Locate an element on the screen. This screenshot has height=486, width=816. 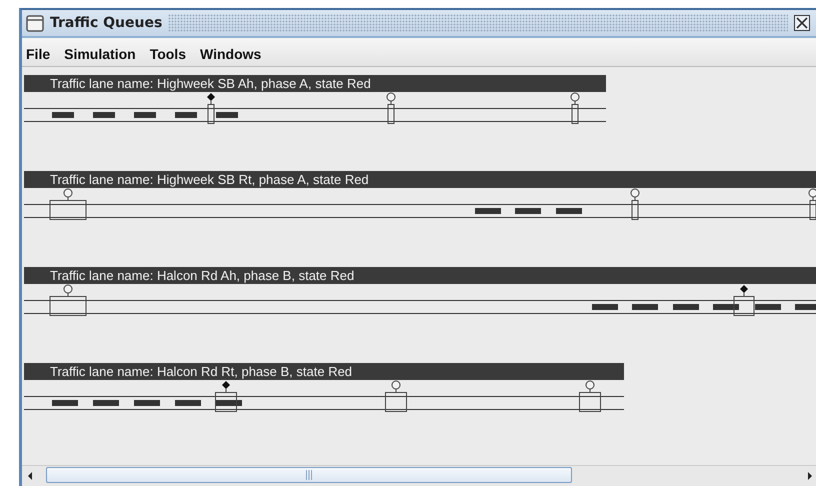
grip-icon is located at coordinates (309, 475).